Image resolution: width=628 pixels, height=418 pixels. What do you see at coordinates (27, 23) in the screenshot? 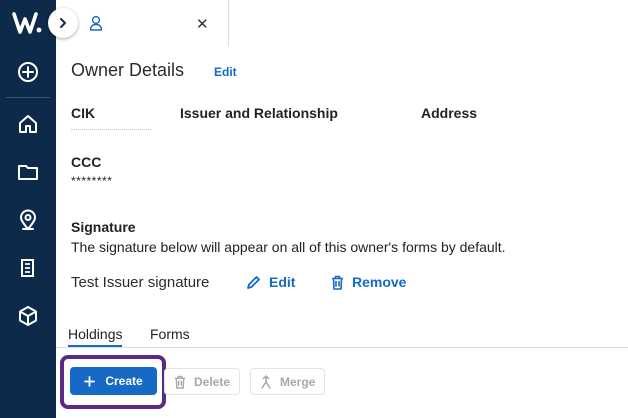
I see `workiva-logo-icon` at bounding box center [27, 23].